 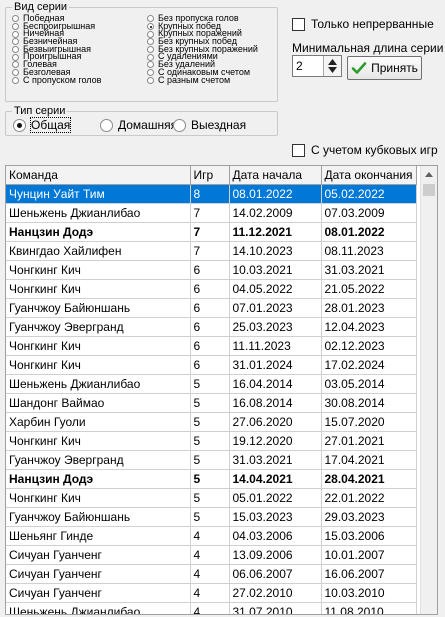 I want to click on cell-end-date: 17.02.2024, so click(x=369, y=365).